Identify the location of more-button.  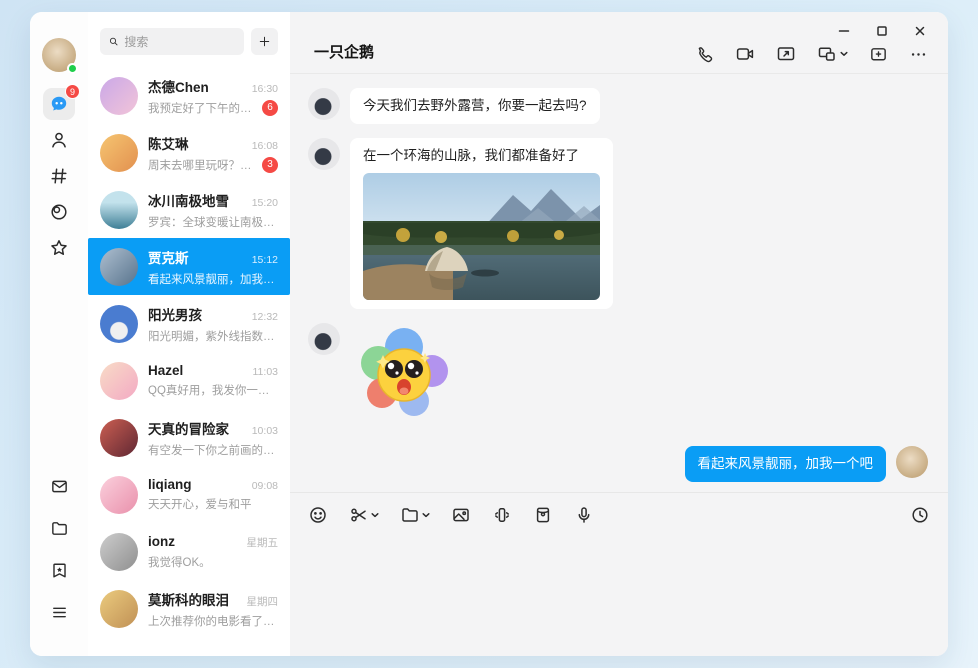
(918, 54).